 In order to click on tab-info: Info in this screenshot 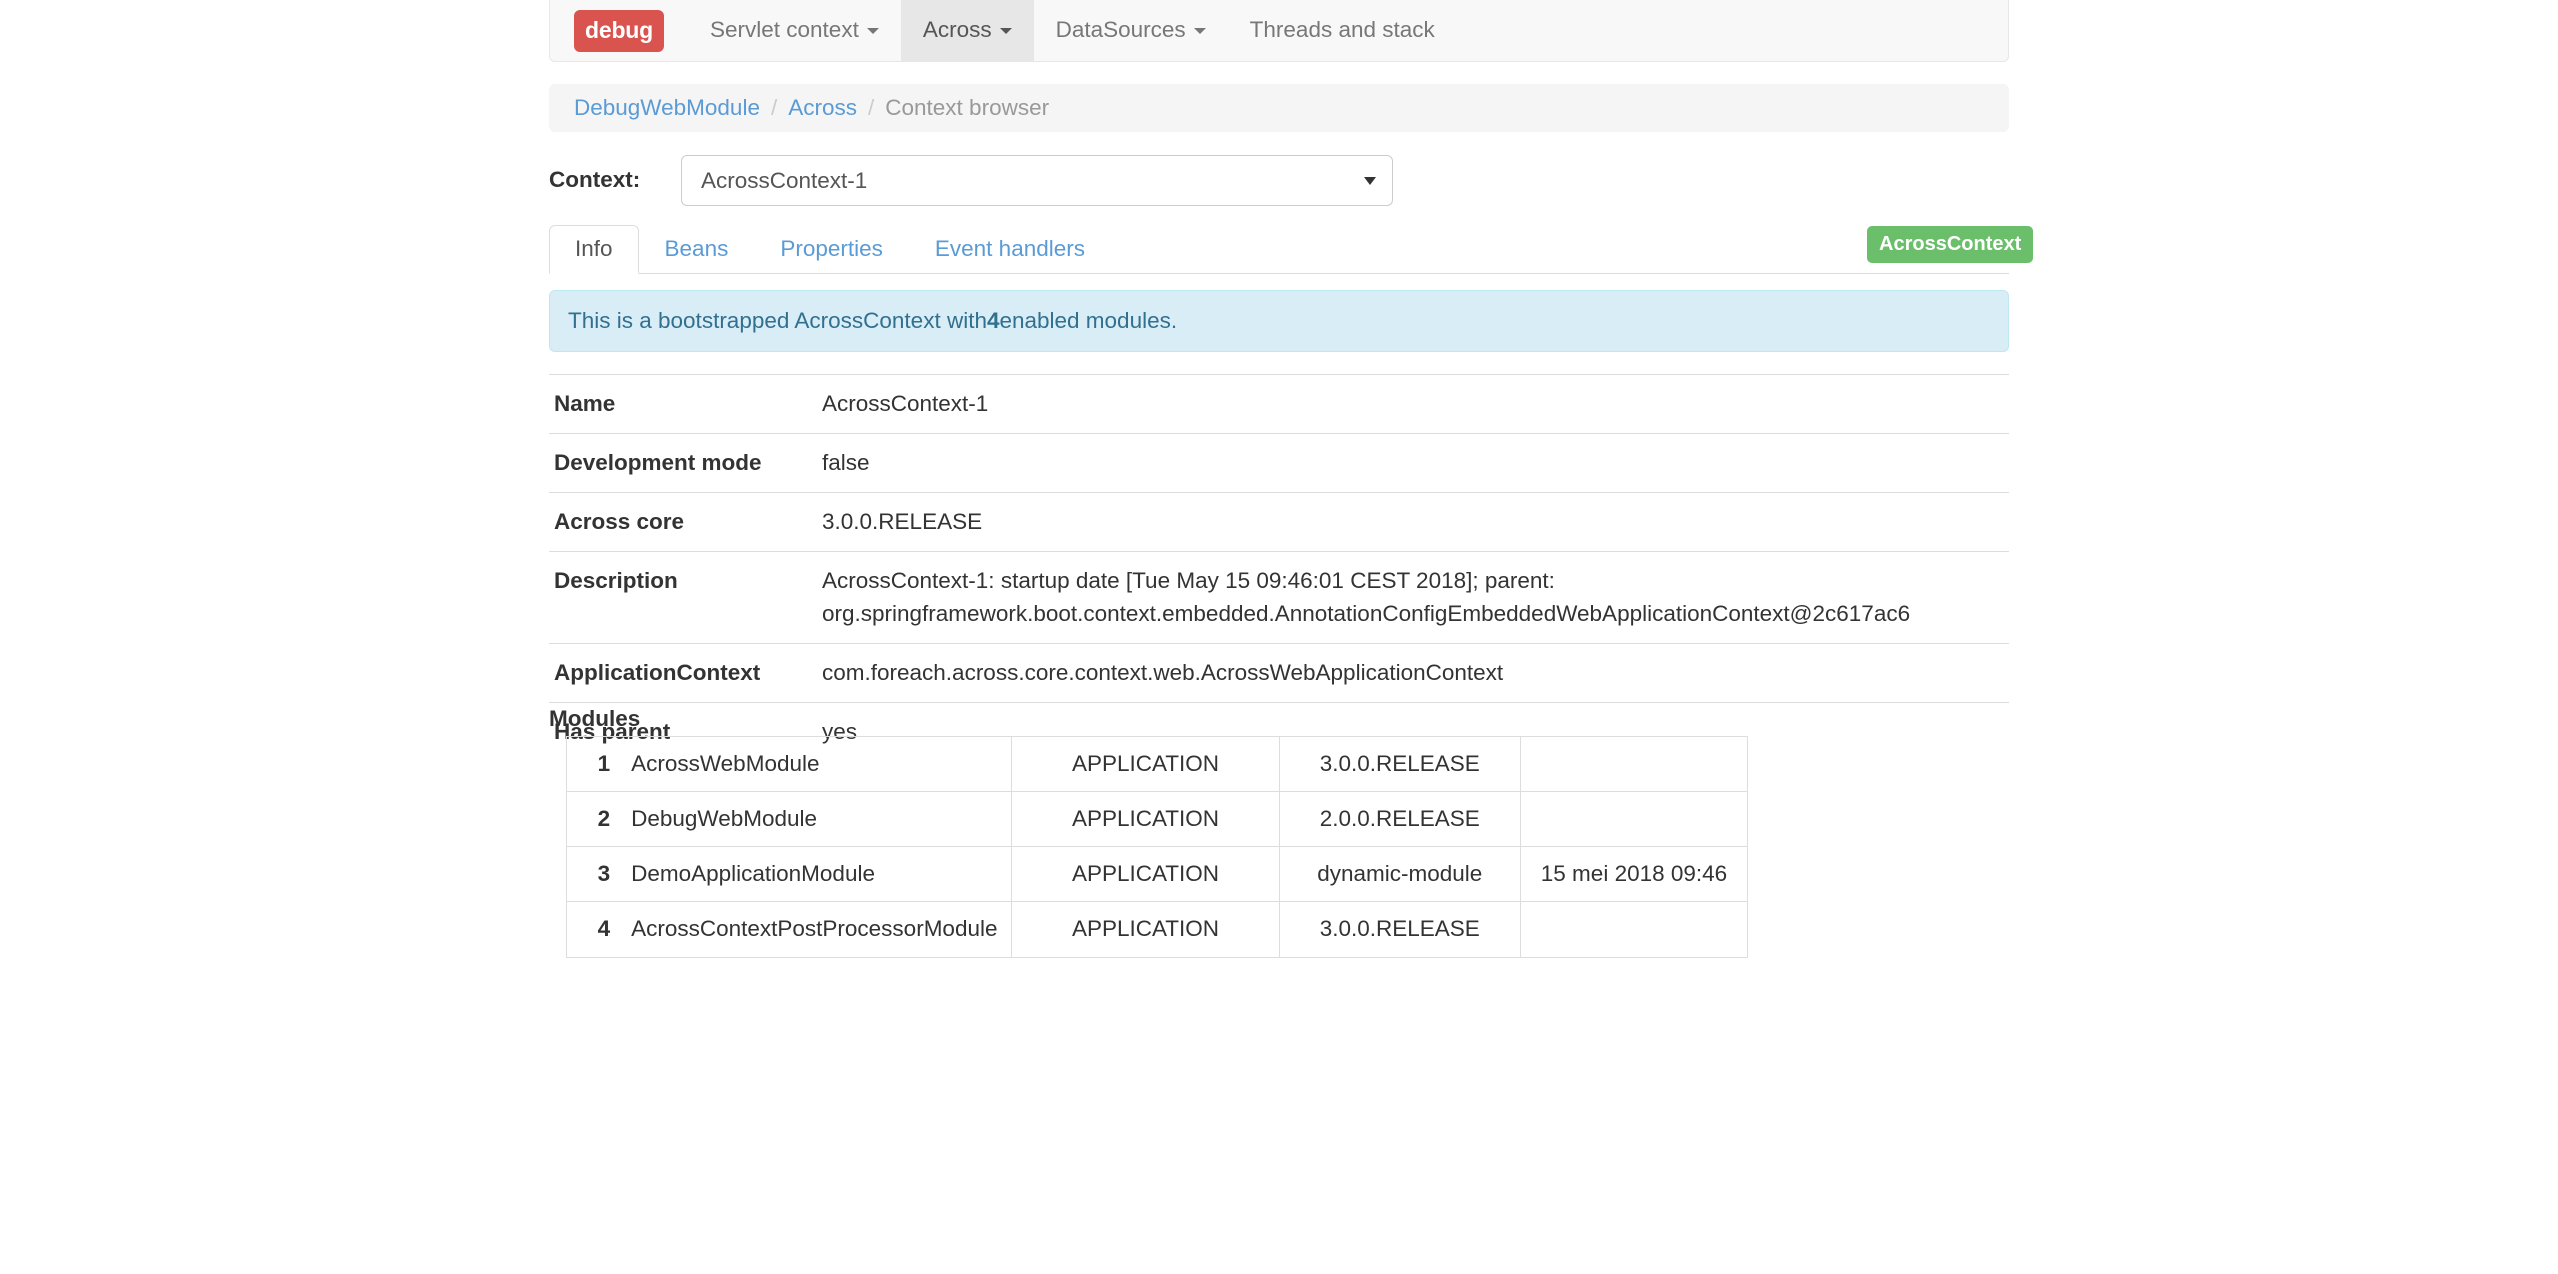, I will do `click(594, 249)`.